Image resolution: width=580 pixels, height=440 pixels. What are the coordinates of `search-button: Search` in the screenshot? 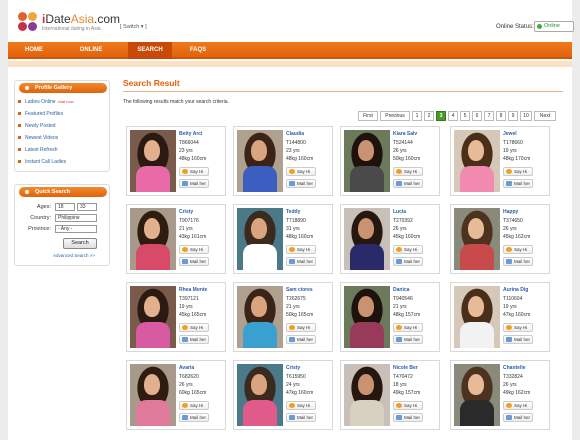 It's located at (80, 243).